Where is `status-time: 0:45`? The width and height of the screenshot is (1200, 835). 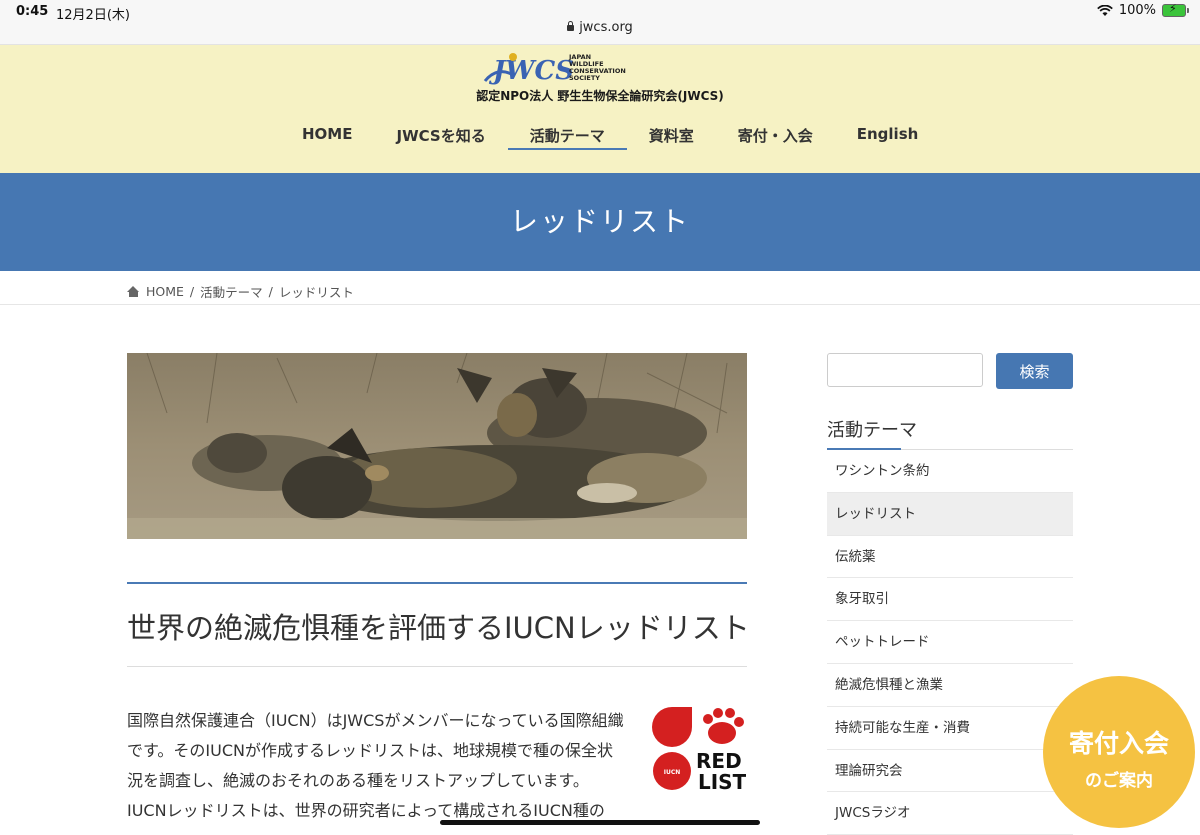
status-time: 0:45 is located at coordinates (32, 11).